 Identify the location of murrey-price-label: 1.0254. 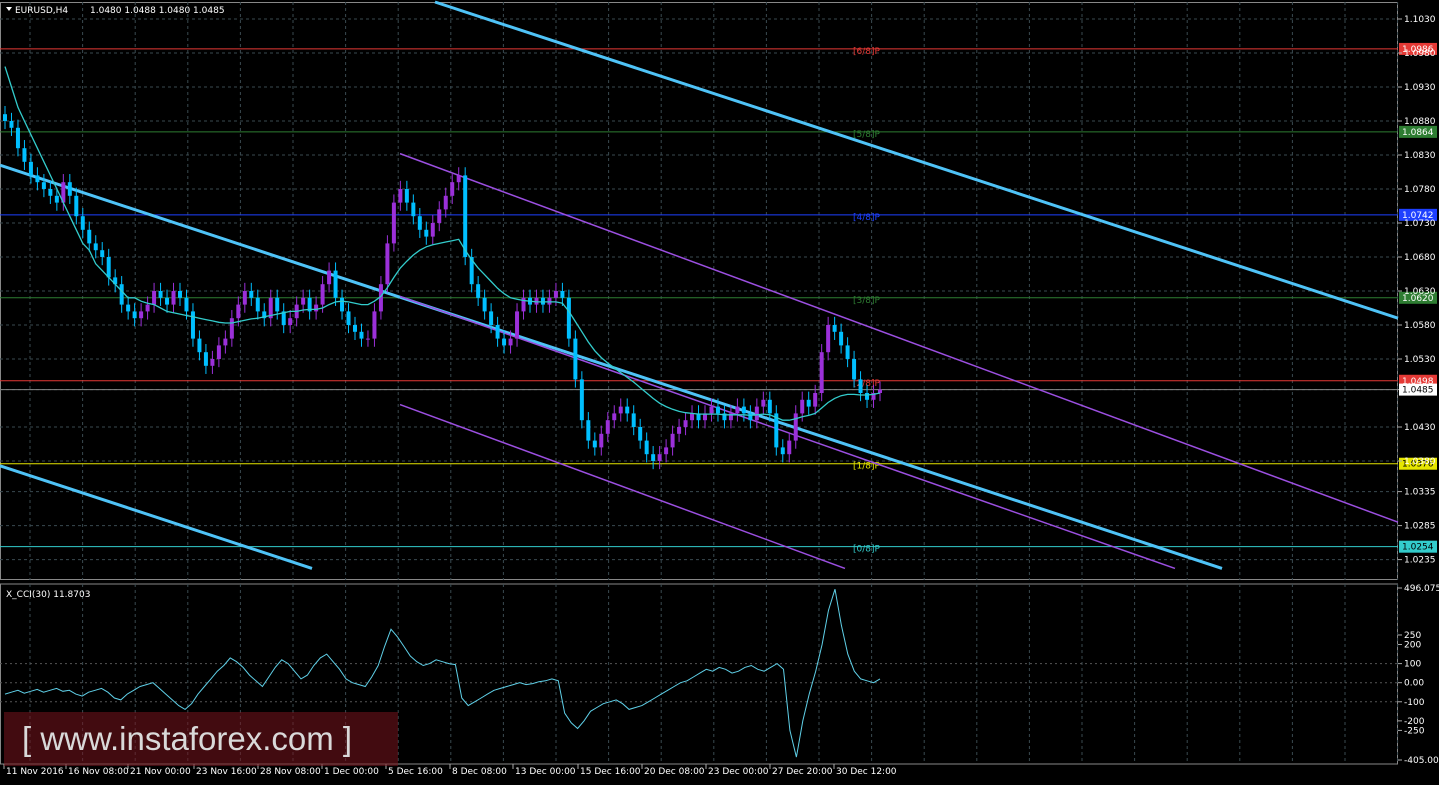
(1418, 548).